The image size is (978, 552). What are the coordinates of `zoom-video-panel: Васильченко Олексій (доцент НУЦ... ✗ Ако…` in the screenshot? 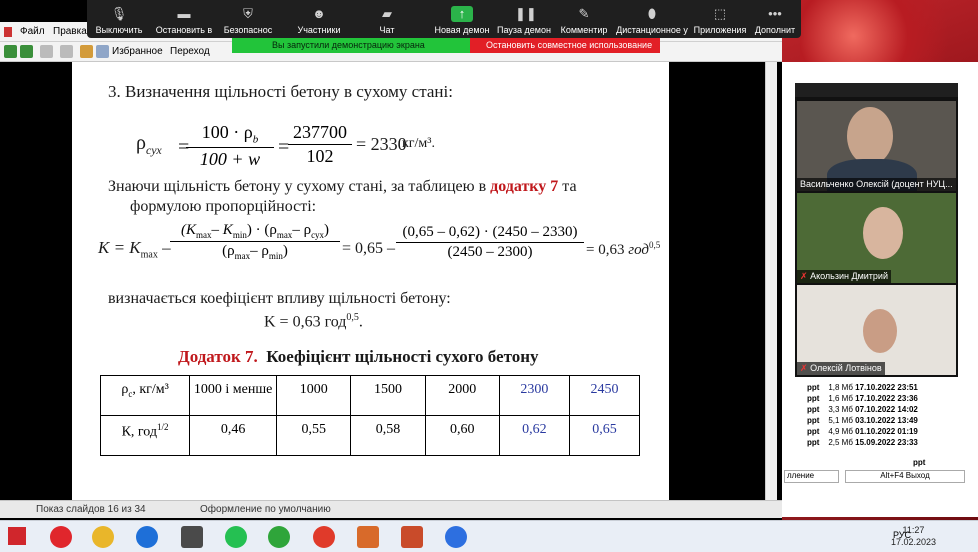 It's located at (876, 230).